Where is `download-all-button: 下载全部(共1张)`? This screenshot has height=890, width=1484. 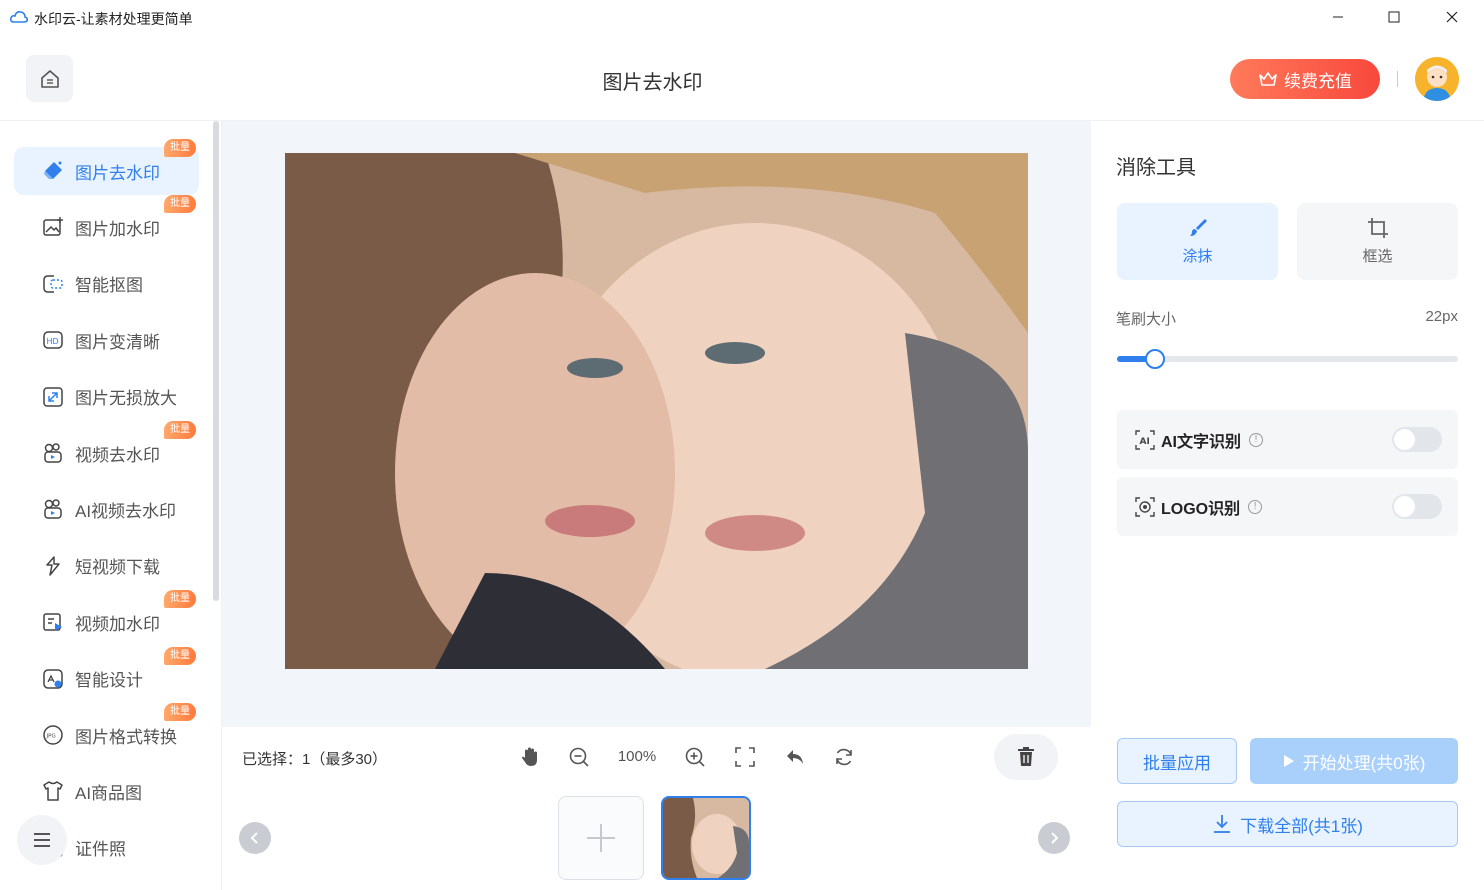 download-all-button: 下载全部(共1张) is located at coordinates (1287, 824).